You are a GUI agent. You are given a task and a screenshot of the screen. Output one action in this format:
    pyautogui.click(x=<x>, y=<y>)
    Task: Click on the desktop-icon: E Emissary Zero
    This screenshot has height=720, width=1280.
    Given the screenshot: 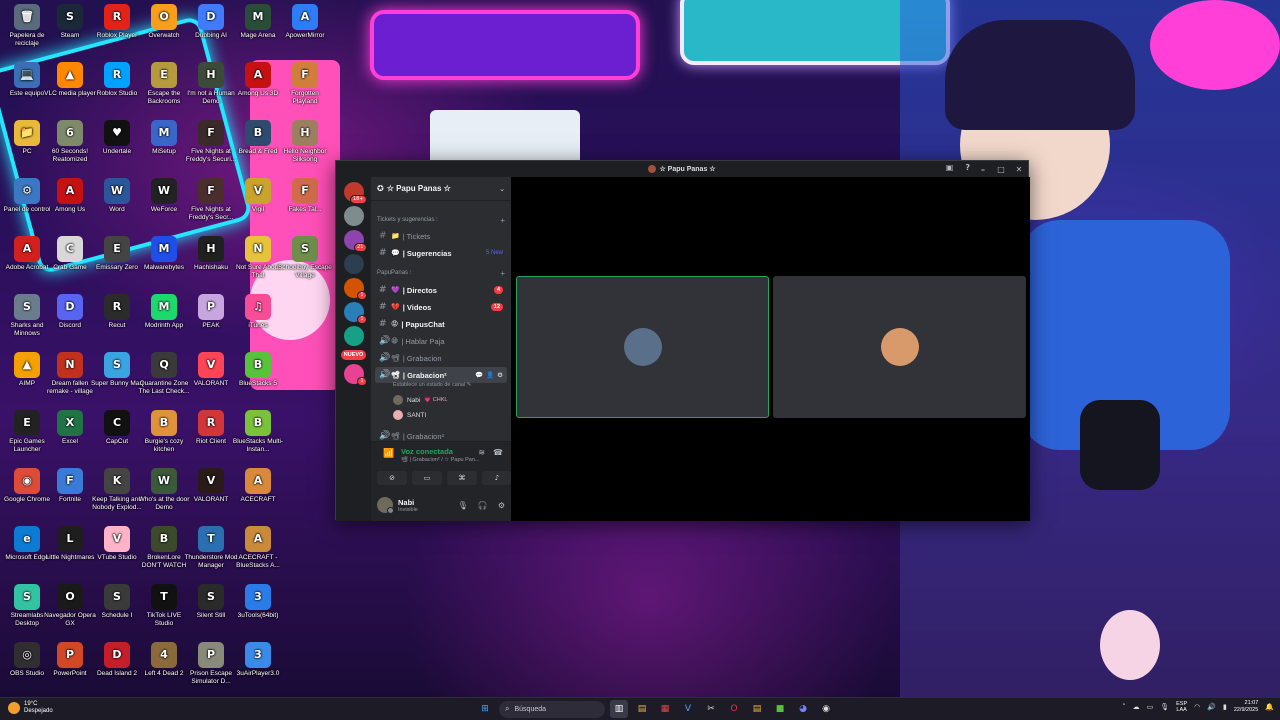 What is the action you would take?
    pyautogui.click(x=117, y=254)
    